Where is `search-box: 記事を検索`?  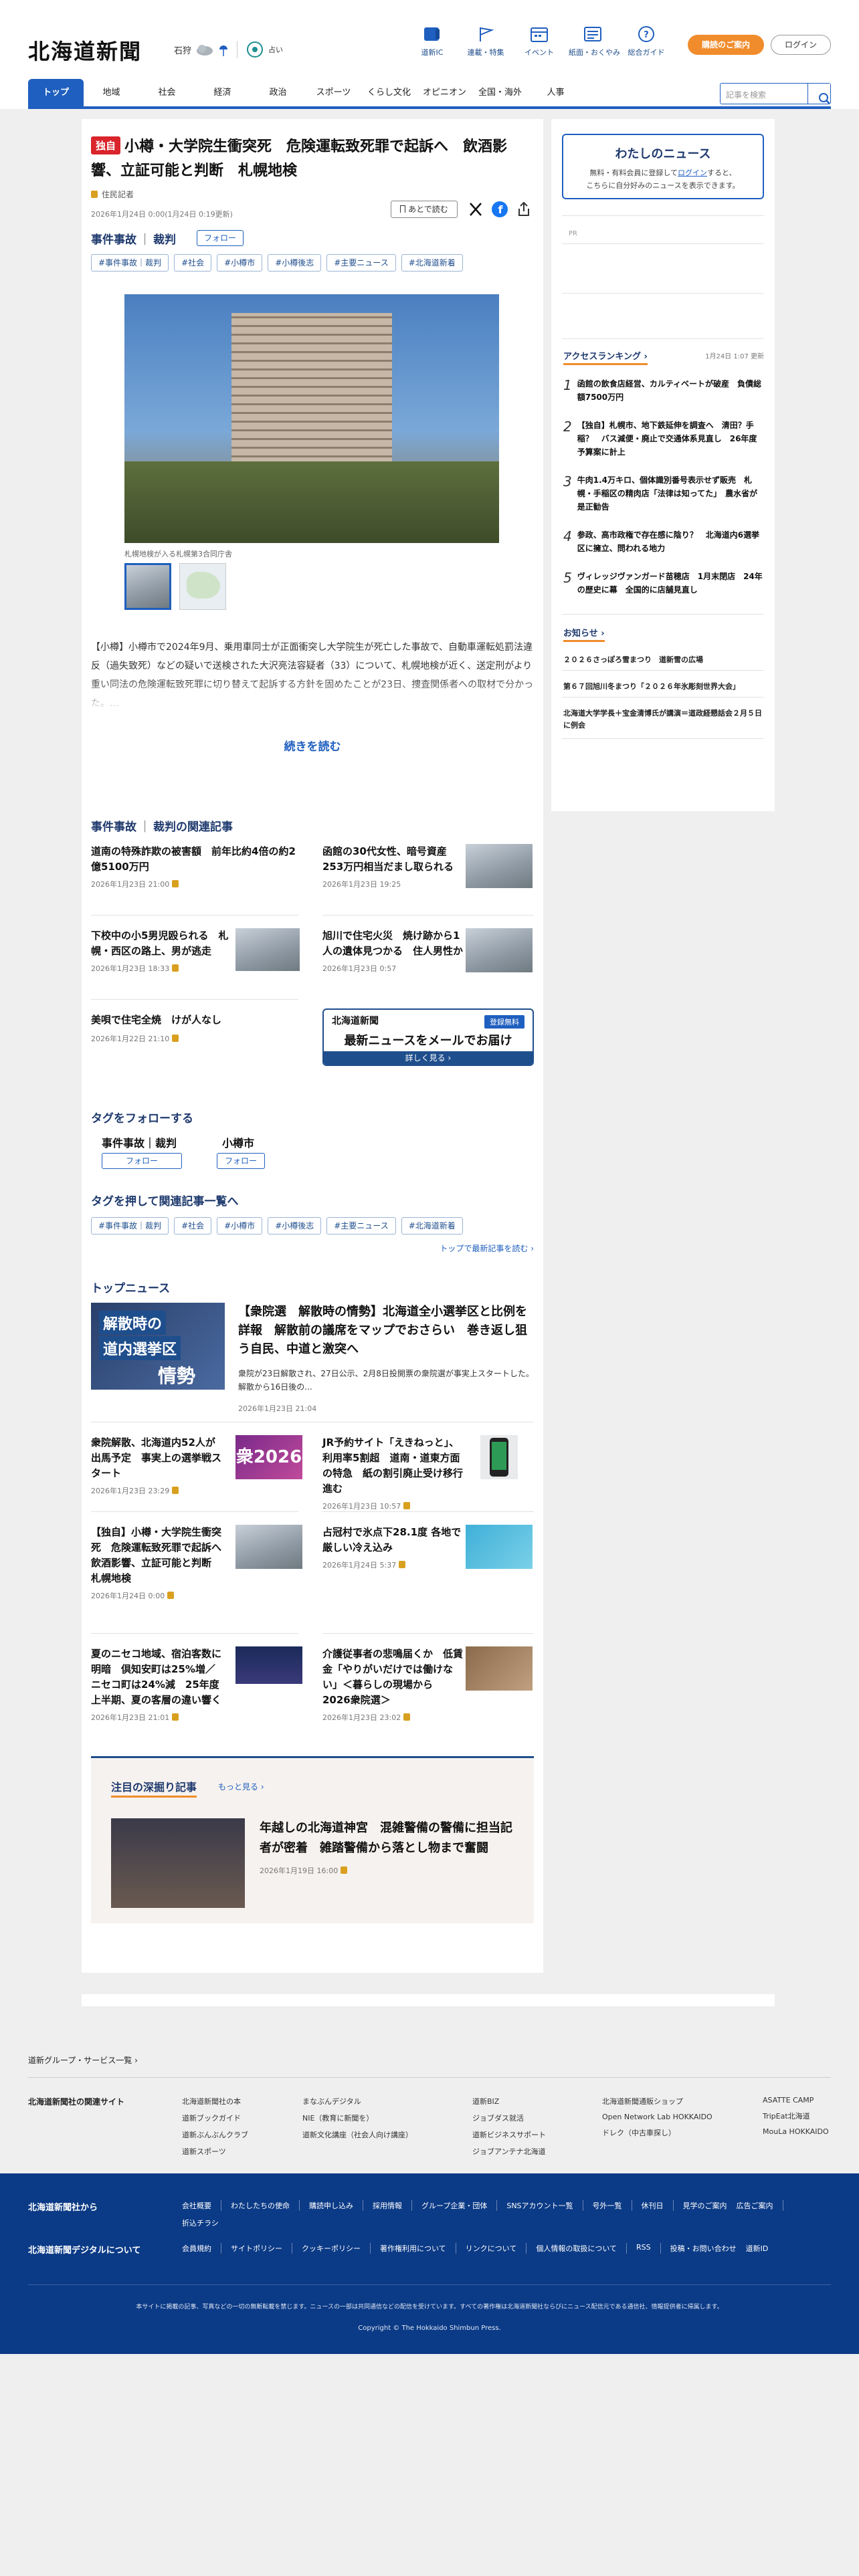
search-box: 記事を検索 is located at coordinates (775, 93).